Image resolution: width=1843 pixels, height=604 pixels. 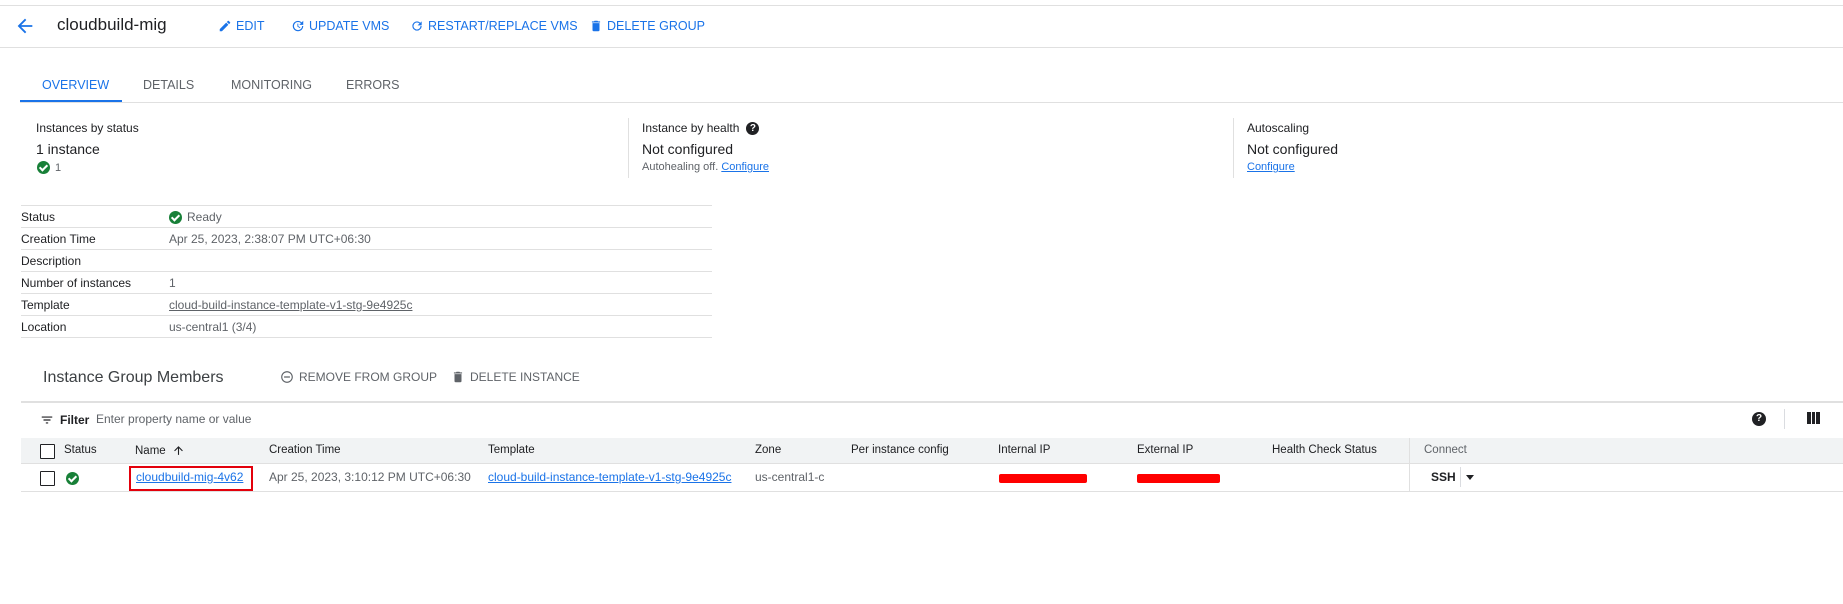 What do you see at coordinates (511, 450) in the screenshot?
I see `column-header-template: Template` at bounding box center [511, 450].